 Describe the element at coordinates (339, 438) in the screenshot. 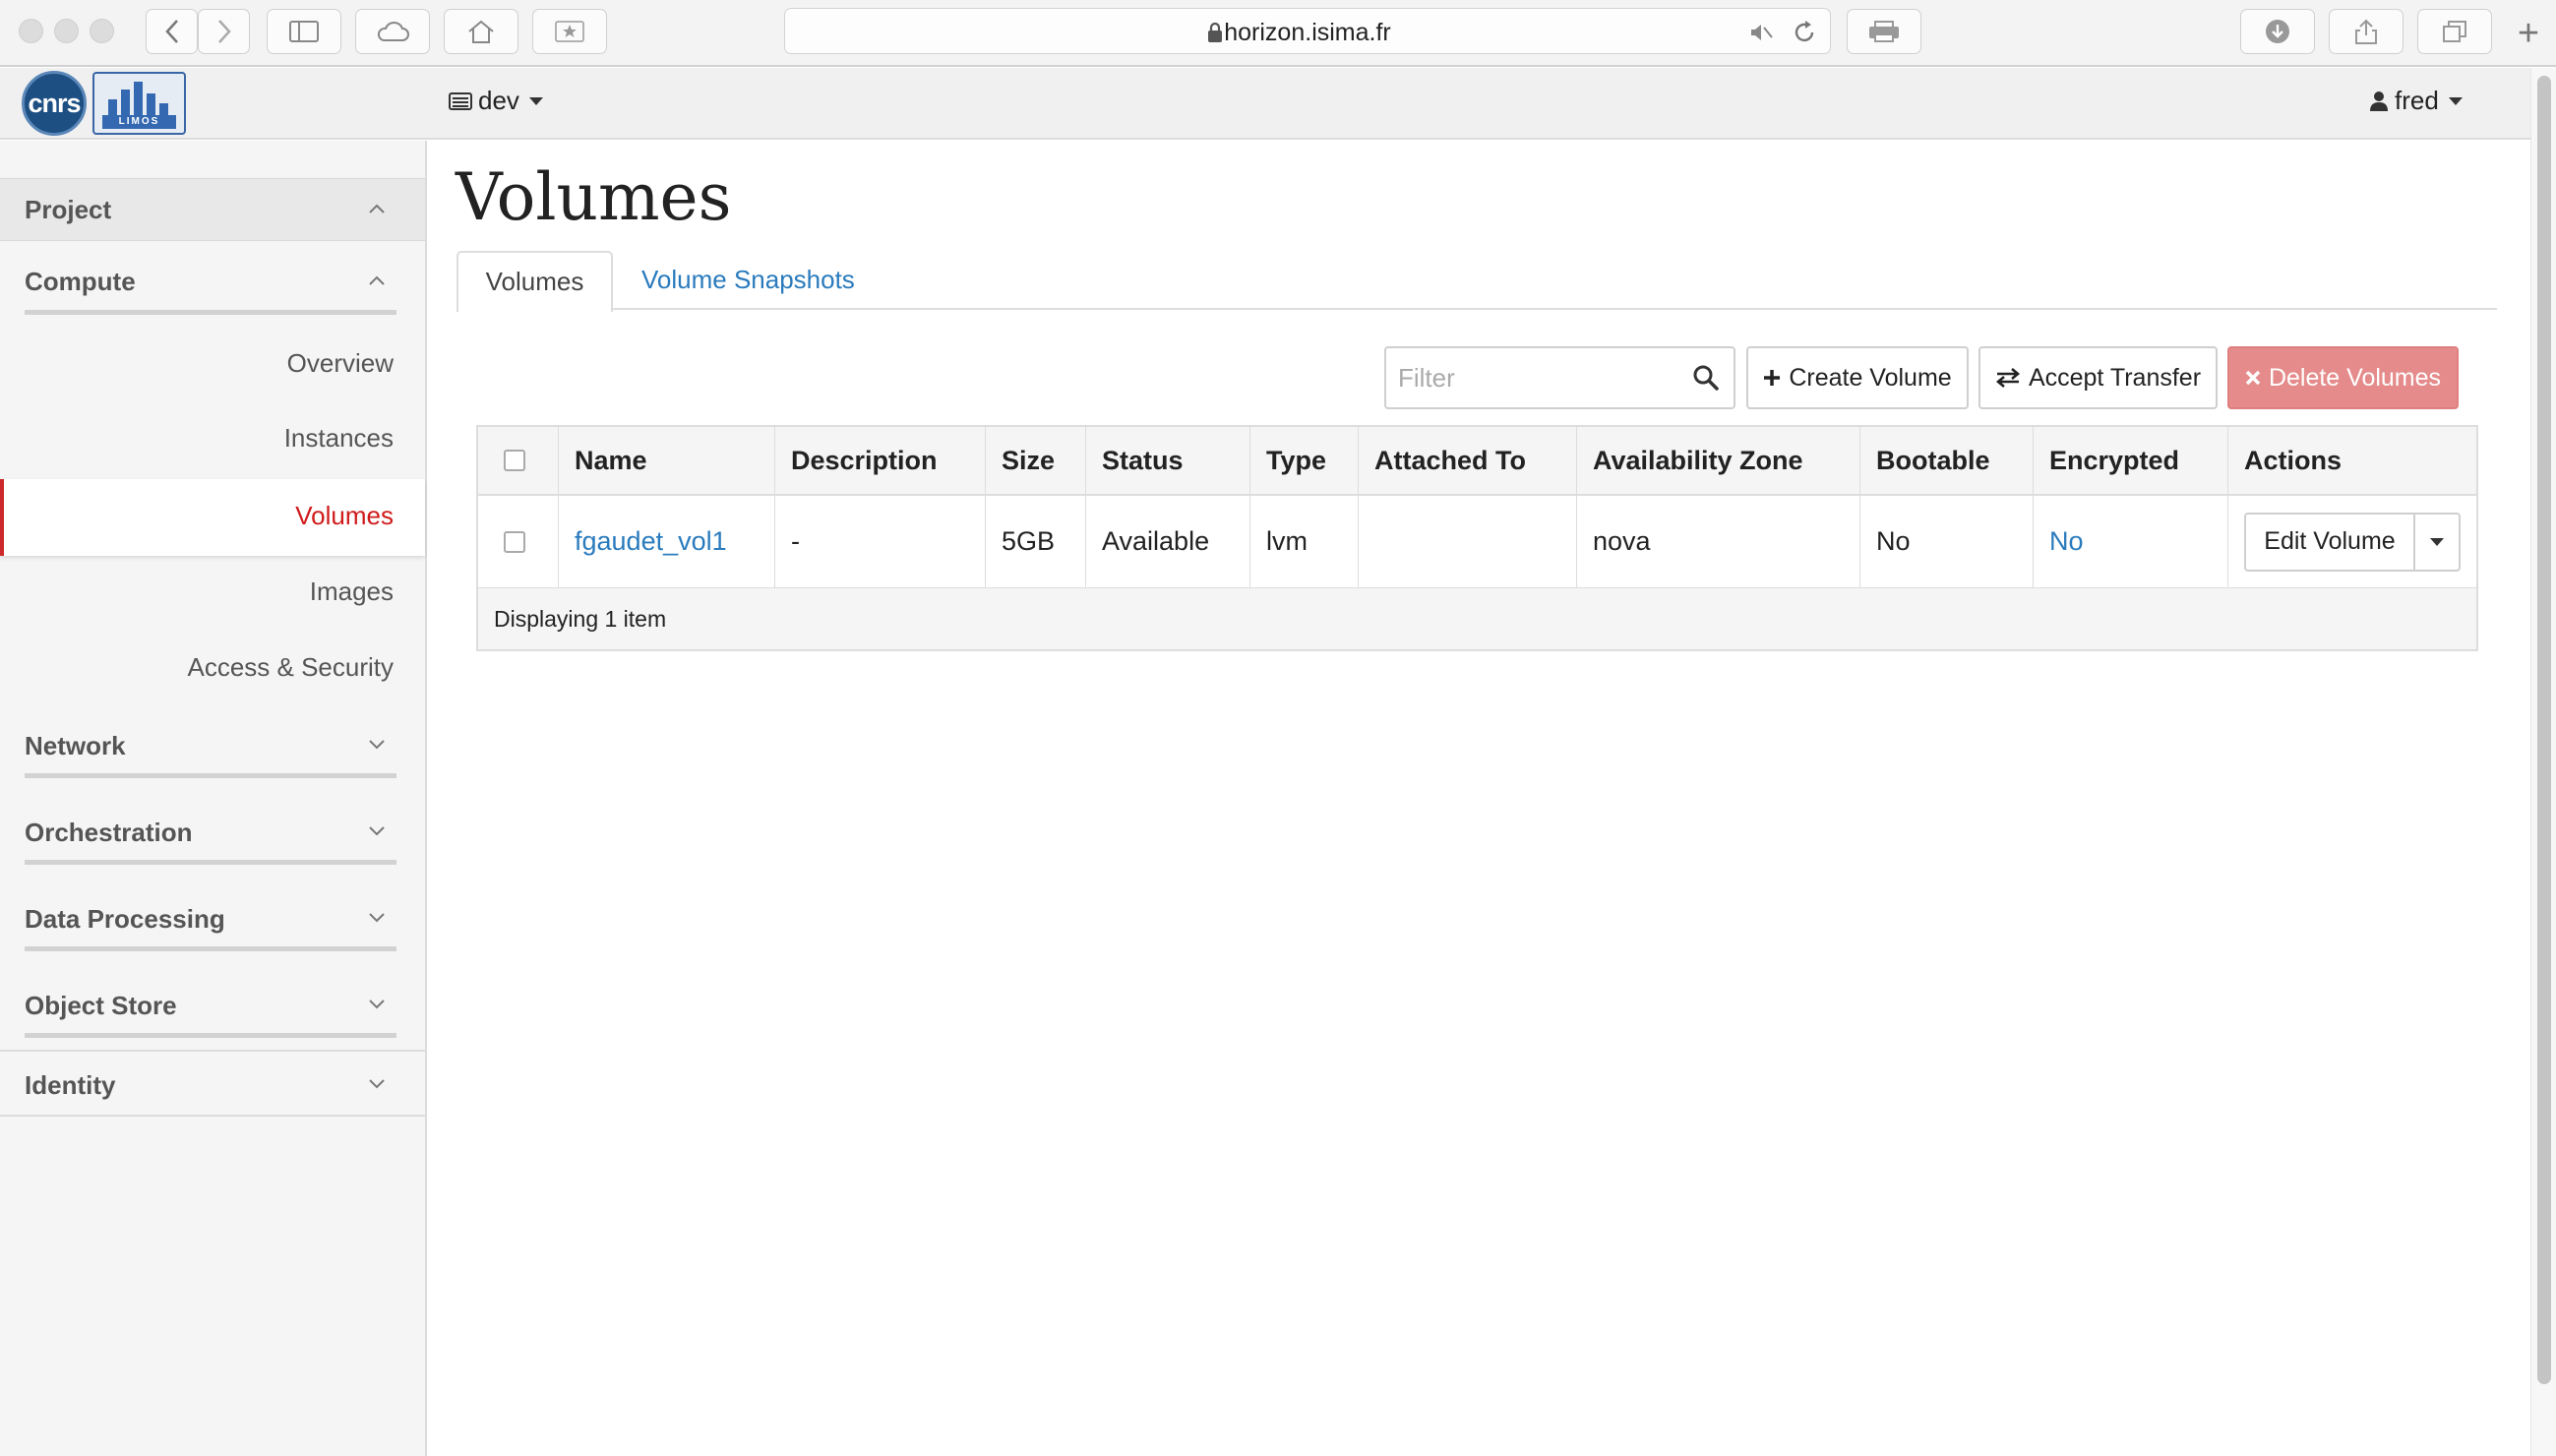

I see `sidebar-item-instances: Instances` at that location.